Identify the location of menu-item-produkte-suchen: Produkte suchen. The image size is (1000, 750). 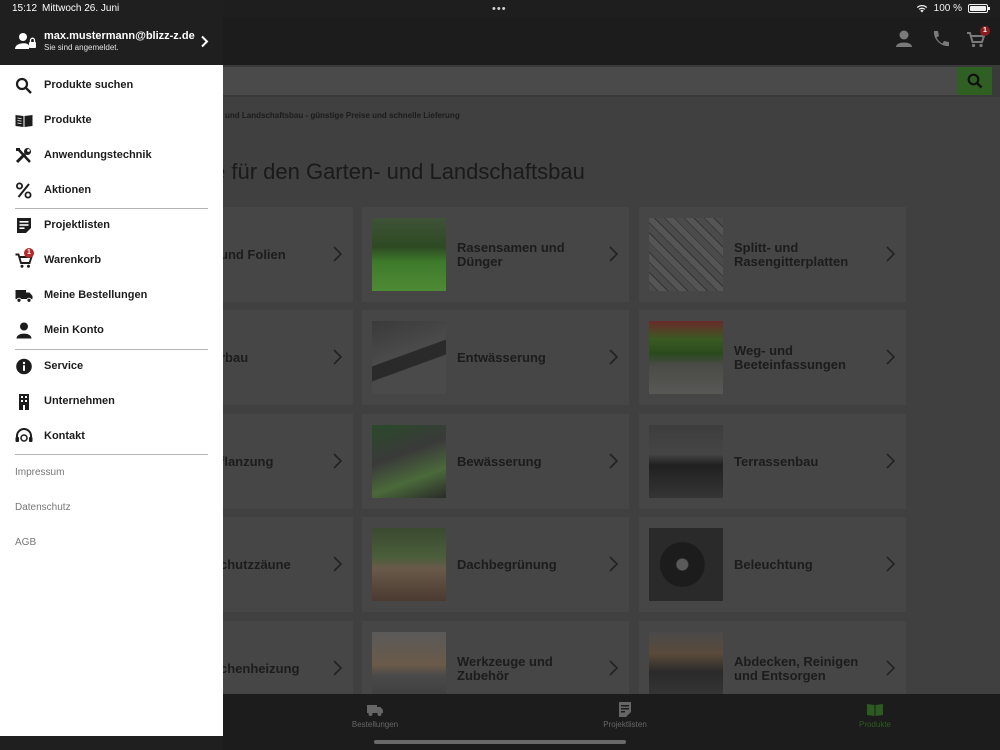
(111, 85).